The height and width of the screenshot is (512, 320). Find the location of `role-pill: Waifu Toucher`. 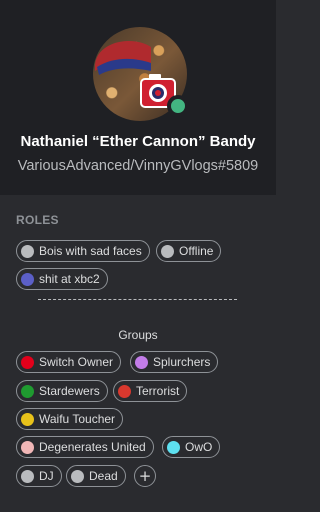

role-pill: Waifu Toucher is located at coordinates (70, 419).